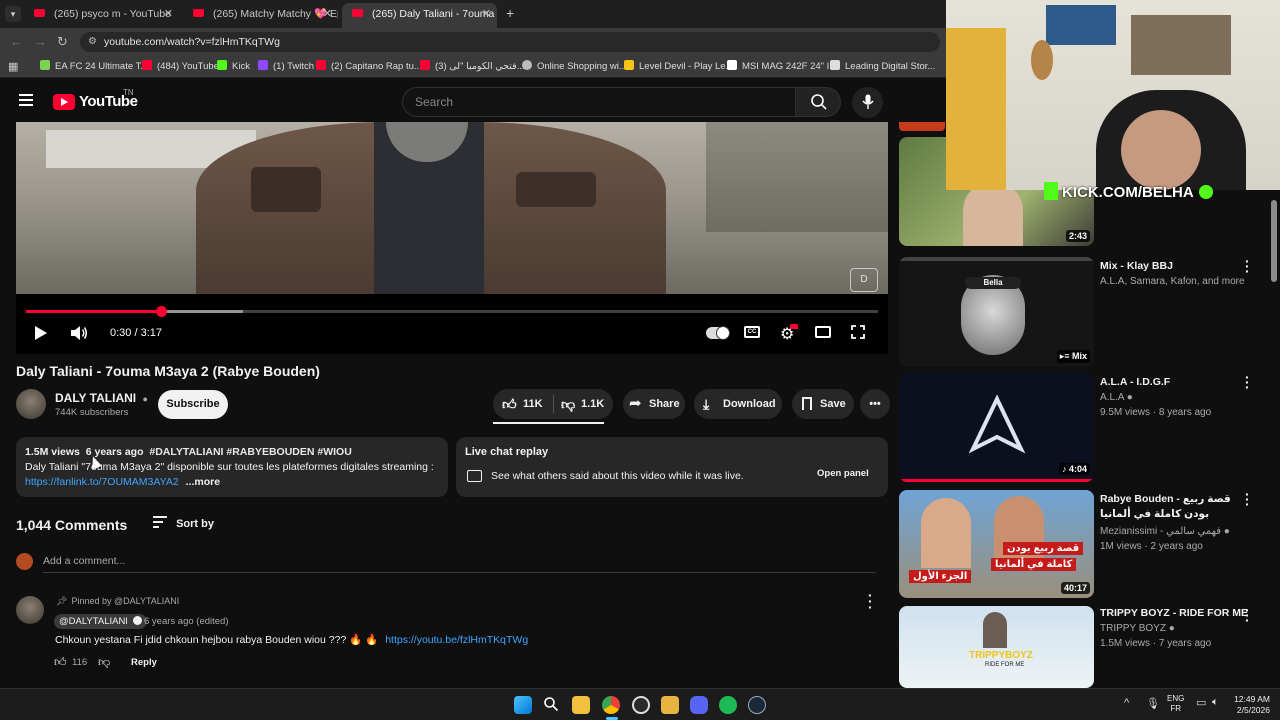 The image size is (1280, 720). Describe the element at coordinates (670, 705) in the screenshot. I see `app-icon` at that location.